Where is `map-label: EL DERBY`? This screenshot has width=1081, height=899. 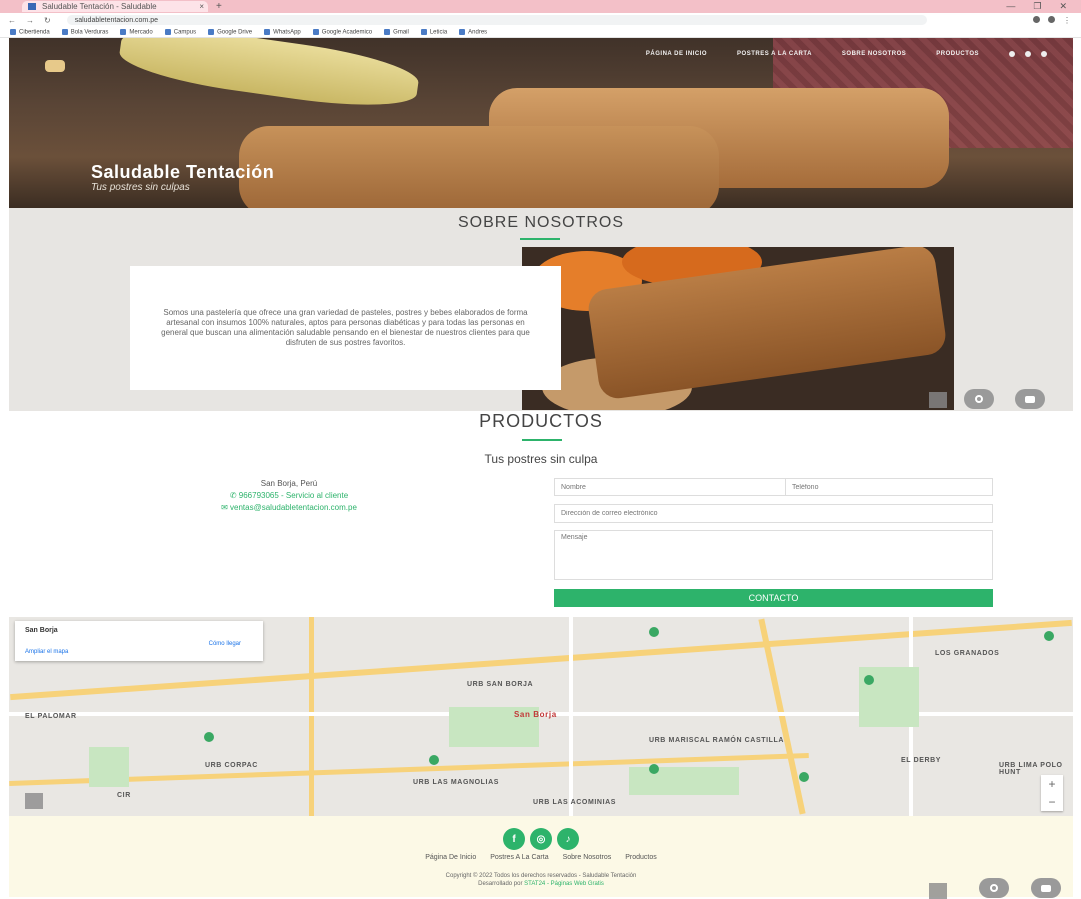 map-label: EL DERBY is located at coordinates (921, 760).